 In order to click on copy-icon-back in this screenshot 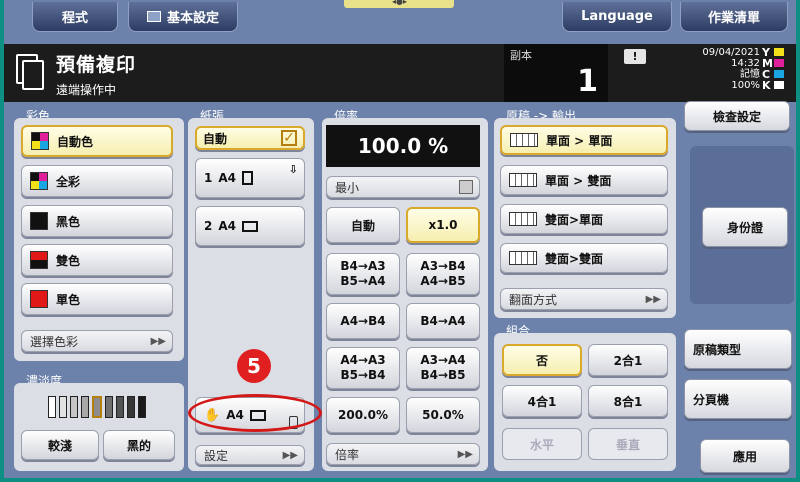, I will do `click(33, 75)`.